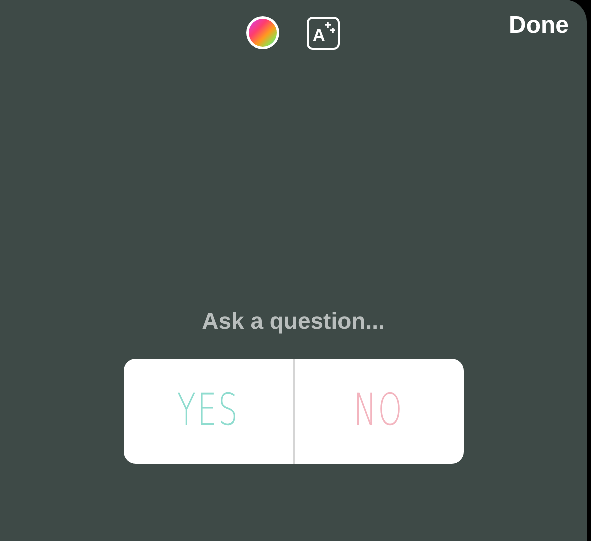  I want to click on text-effects-button: A, so click(323, 33).